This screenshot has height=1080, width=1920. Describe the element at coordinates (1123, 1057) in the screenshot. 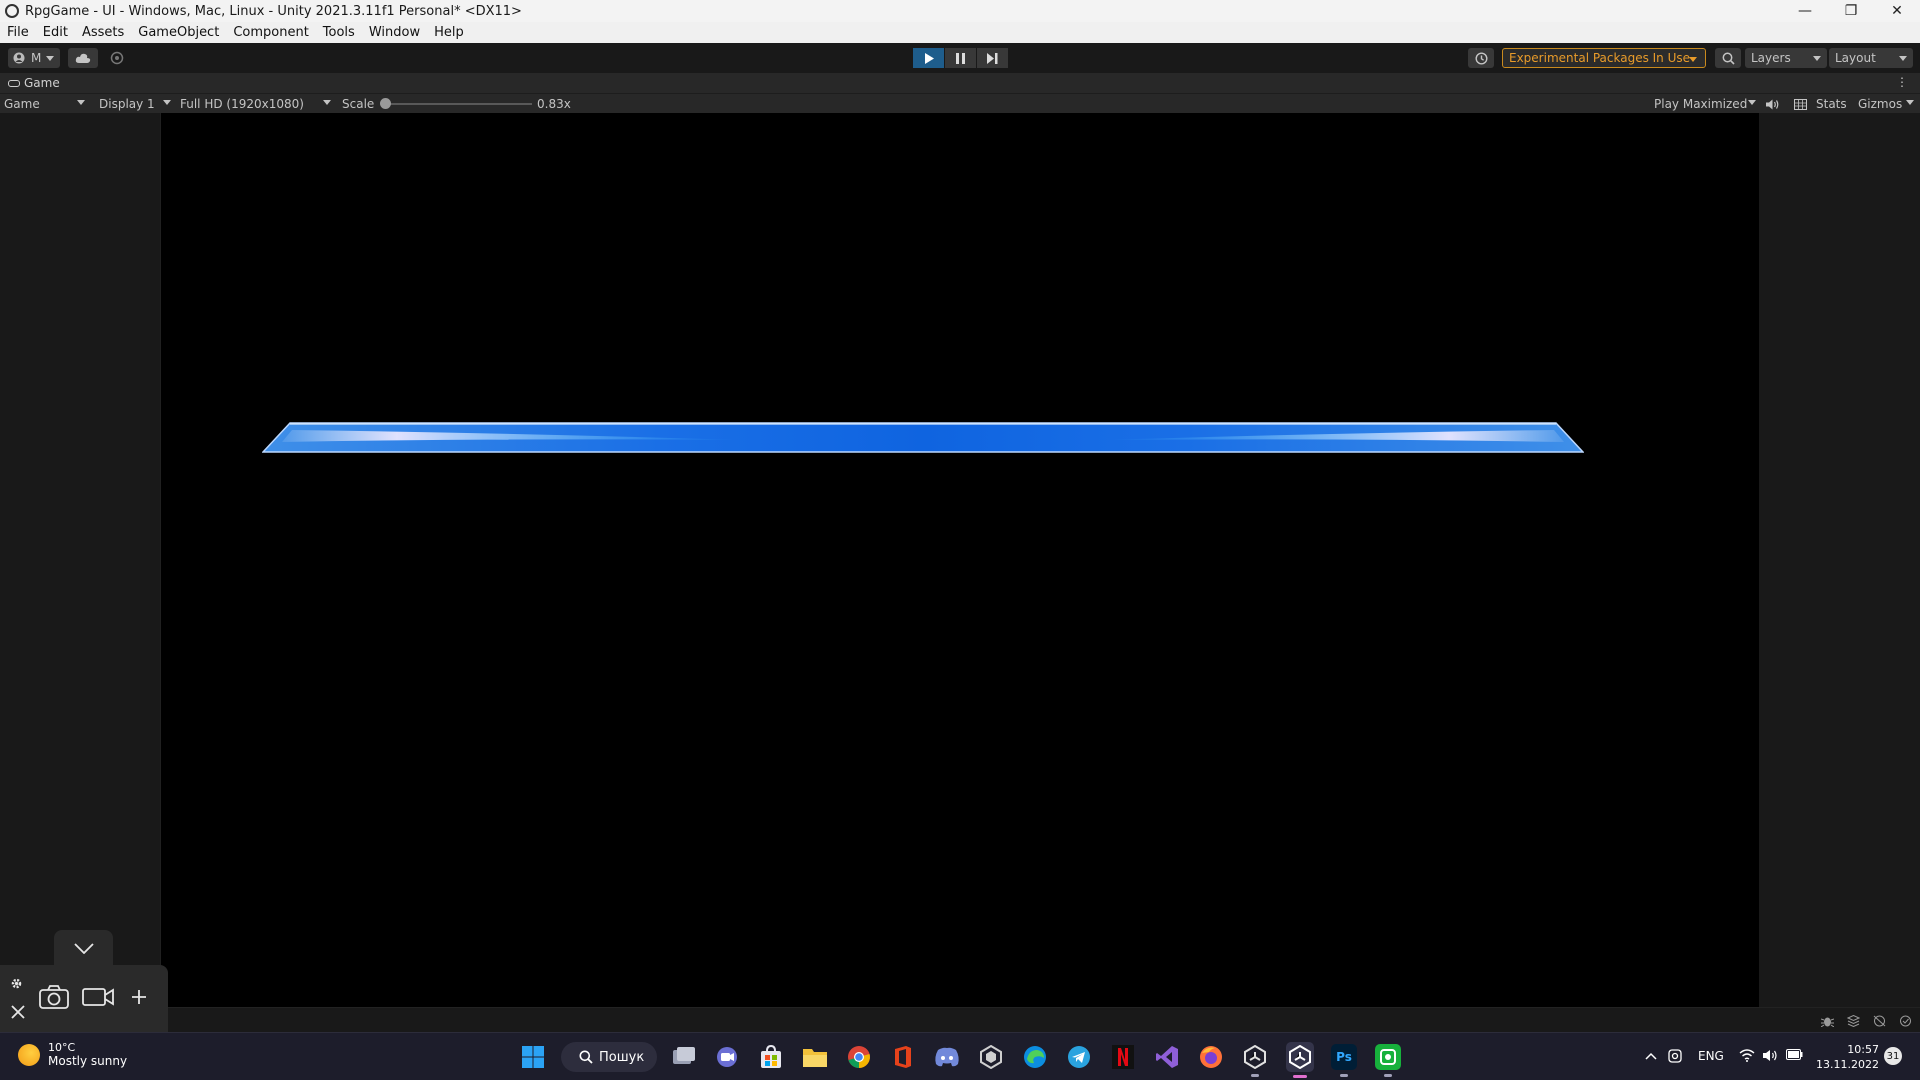

I see `netflix-button` at that location.